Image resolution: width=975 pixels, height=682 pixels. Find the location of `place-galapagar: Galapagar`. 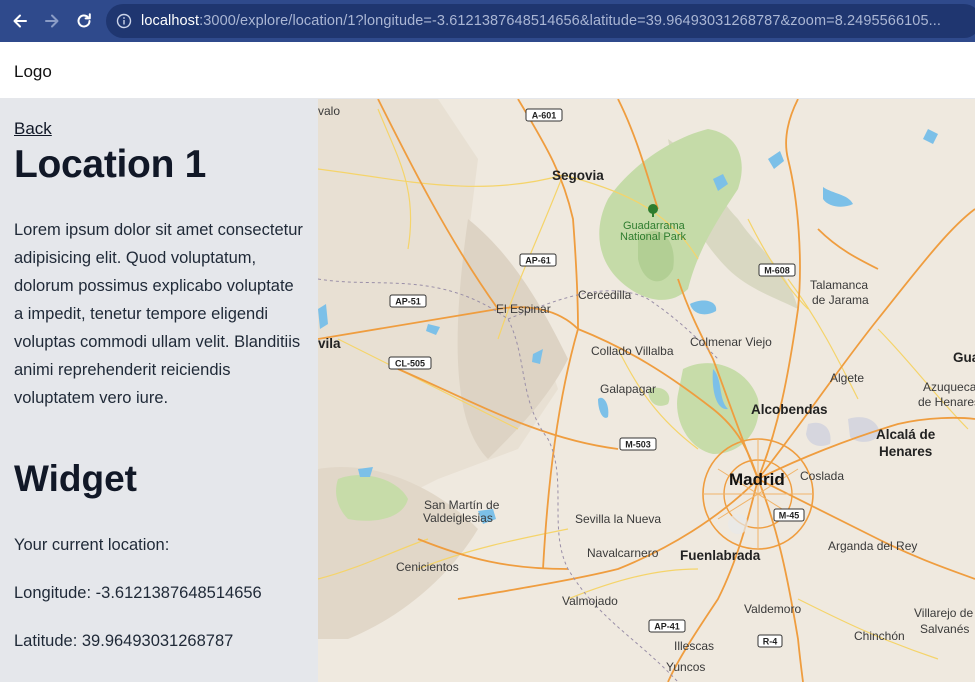

place-galapagar: Galapagar is located at coordinates (628, 389).